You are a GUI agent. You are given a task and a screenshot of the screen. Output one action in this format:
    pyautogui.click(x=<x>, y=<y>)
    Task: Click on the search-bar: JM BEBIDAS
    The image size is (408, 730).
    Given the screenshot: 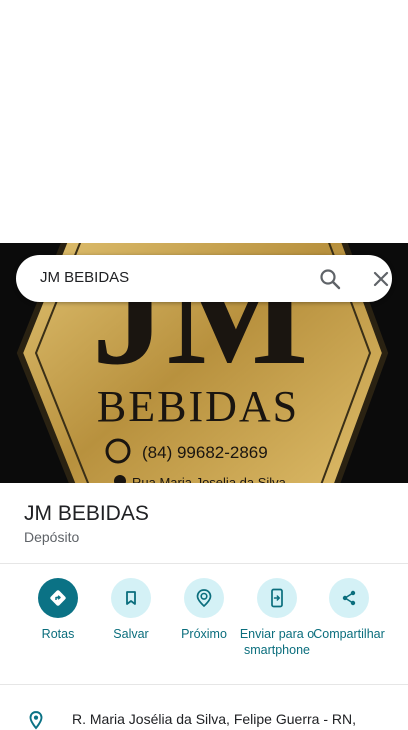 What is the action you would take?
    pyautogui.click(x=204, y=278)
    